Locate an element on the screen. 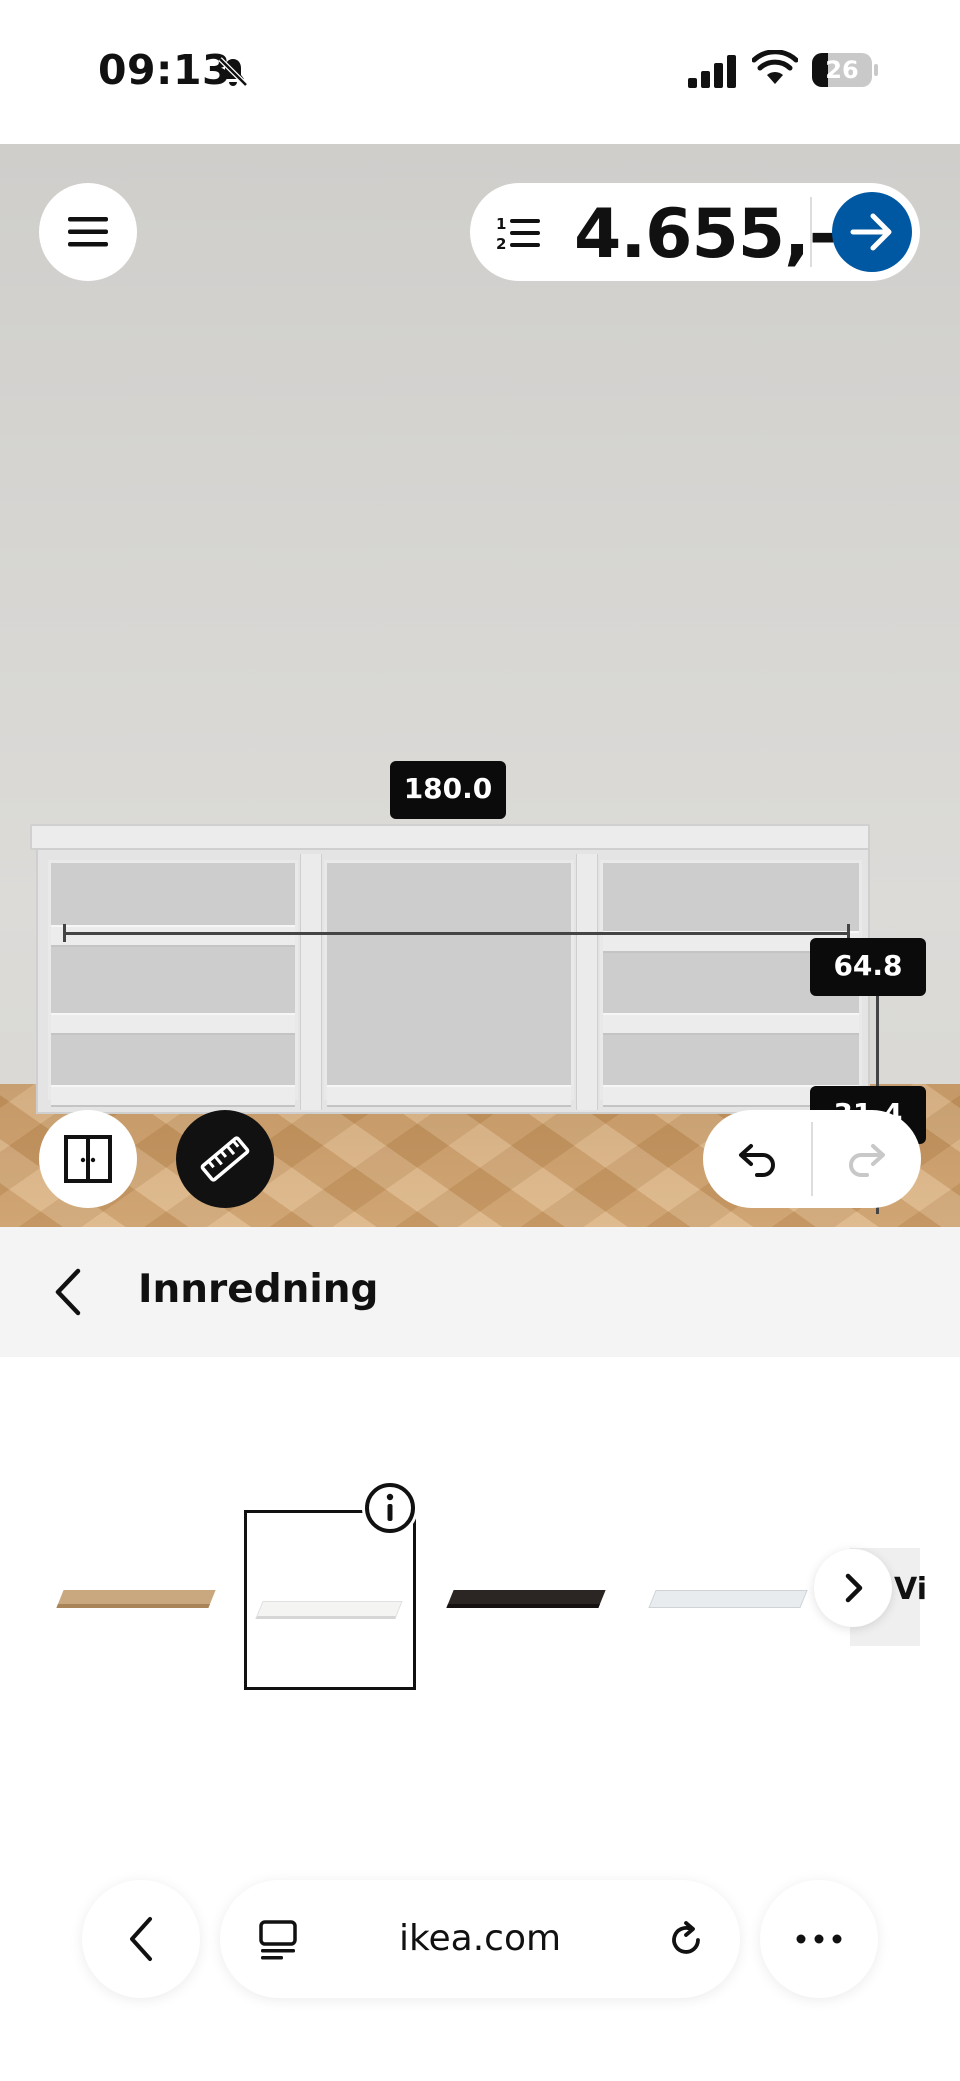 The image size is (960, 2081). info-button is located at coordinates (390, 1508).